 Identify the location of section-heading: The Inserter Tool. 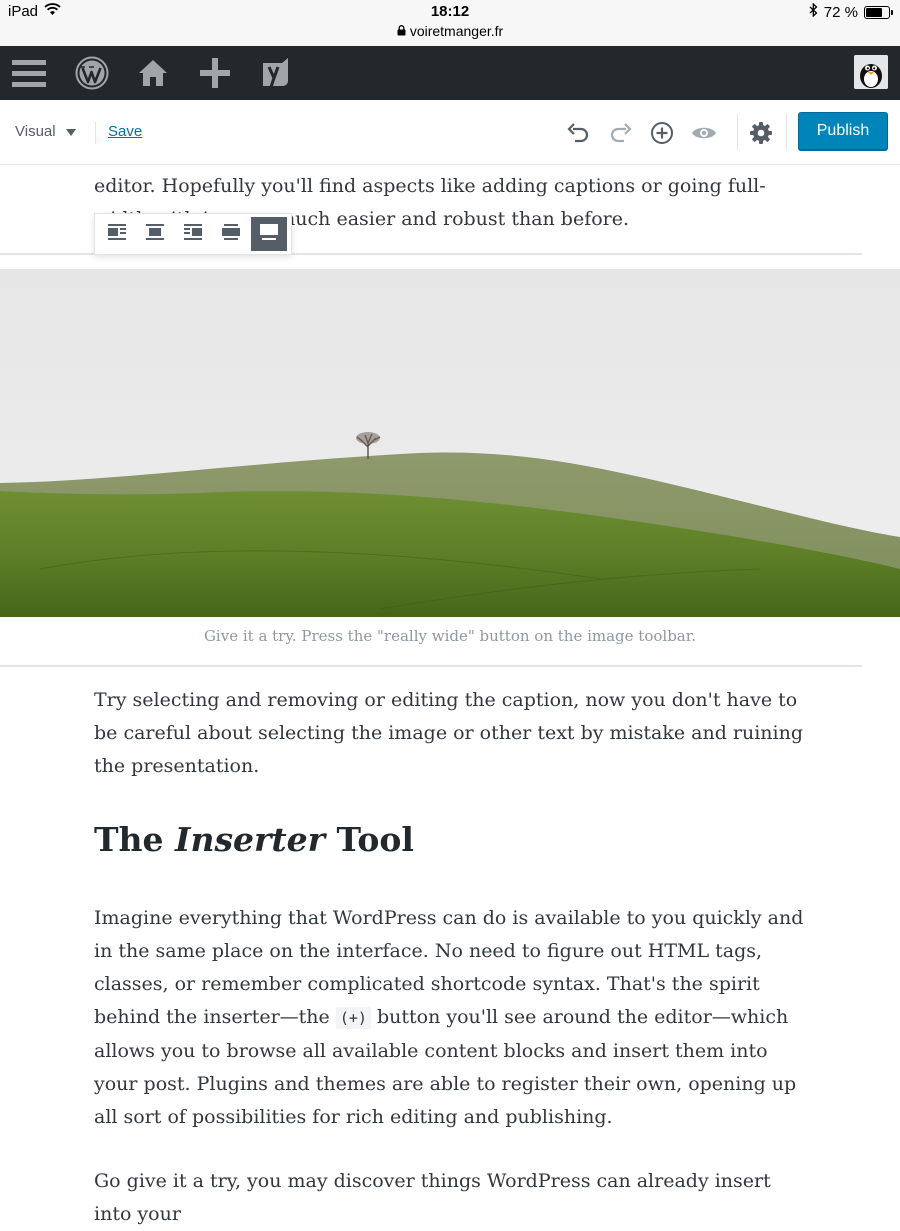
(254, 839).